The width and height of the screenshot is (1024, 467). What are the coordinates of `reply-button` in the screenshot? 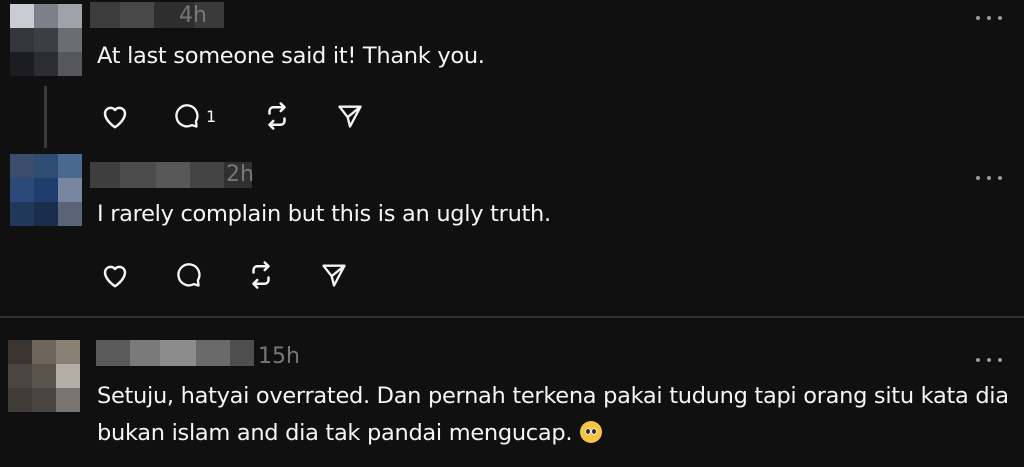 It's located at (188, 275).